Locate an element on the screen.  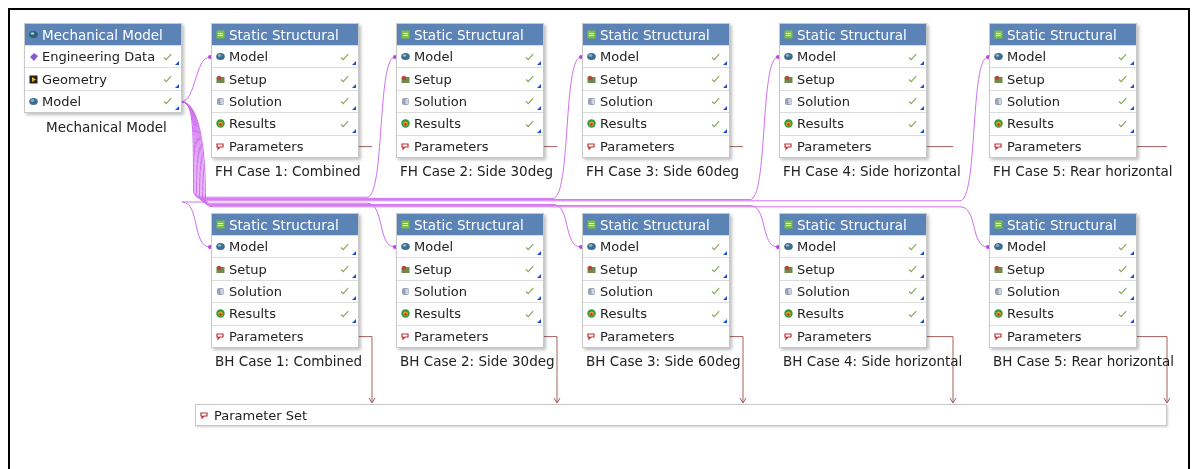
system-icon is located at coordinates (220, 224).